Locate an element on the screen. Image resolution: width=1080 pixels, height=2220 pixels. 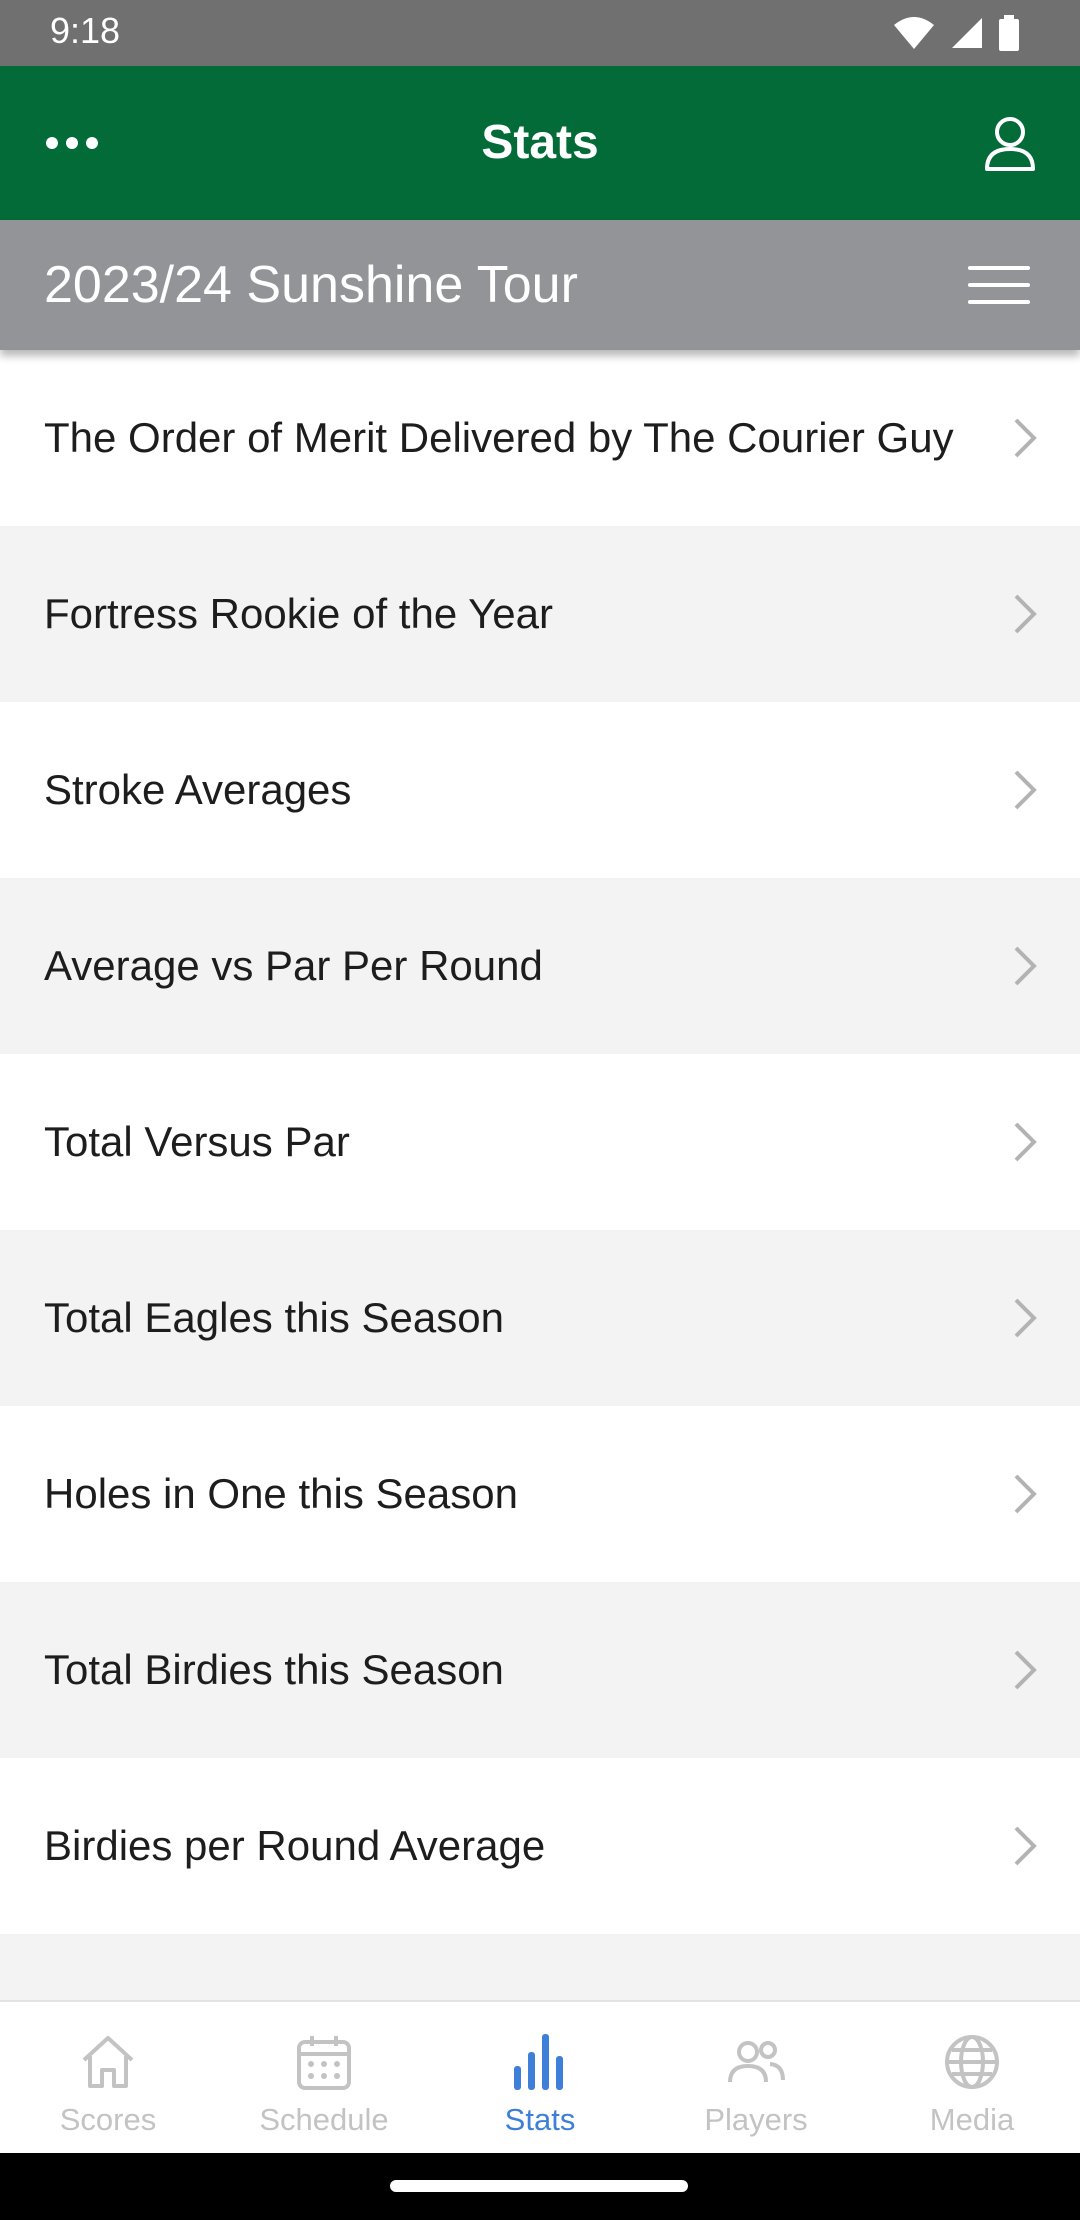
list-item: Stroke Averages is located at coordinates (540, 790).